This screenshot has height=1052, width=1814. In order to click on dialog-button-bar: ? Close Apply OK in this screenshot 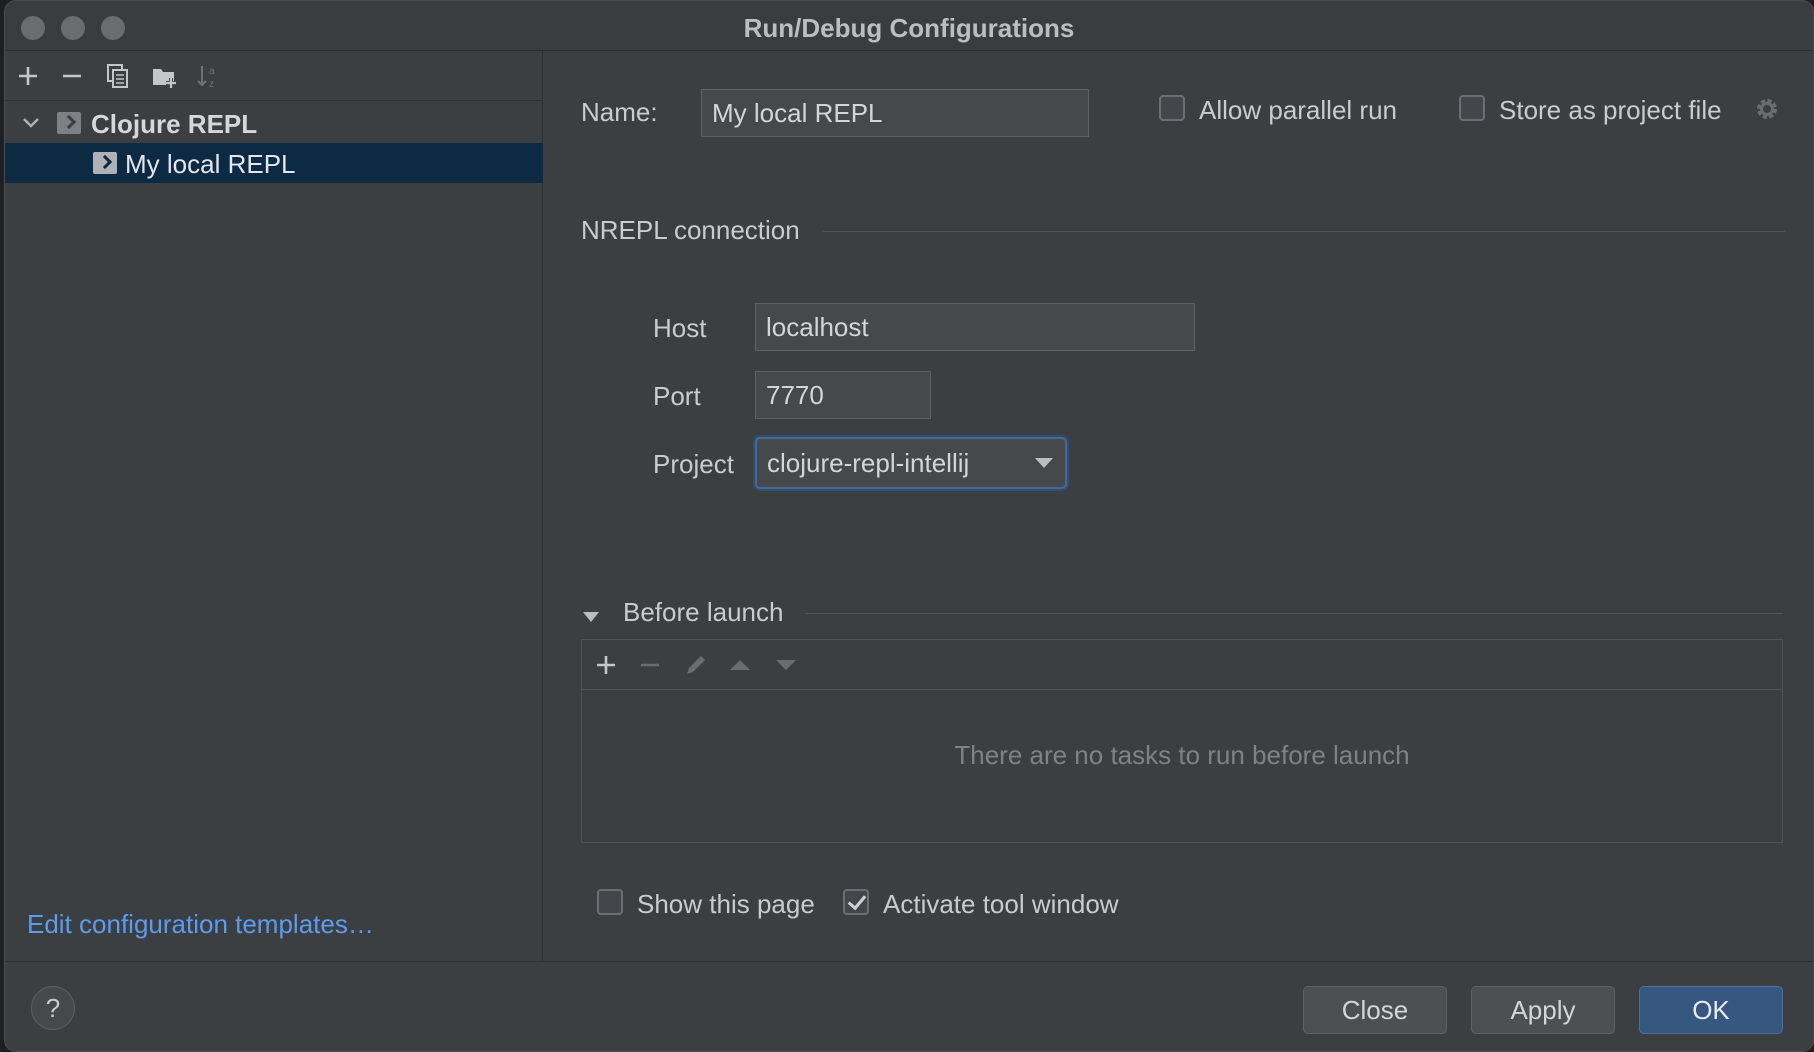, I will do `click(909, 1006)`.